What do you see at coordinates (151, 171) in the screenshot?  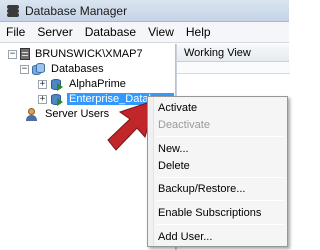 I see `context-menu-gutter` at bounding box center [151, 171].